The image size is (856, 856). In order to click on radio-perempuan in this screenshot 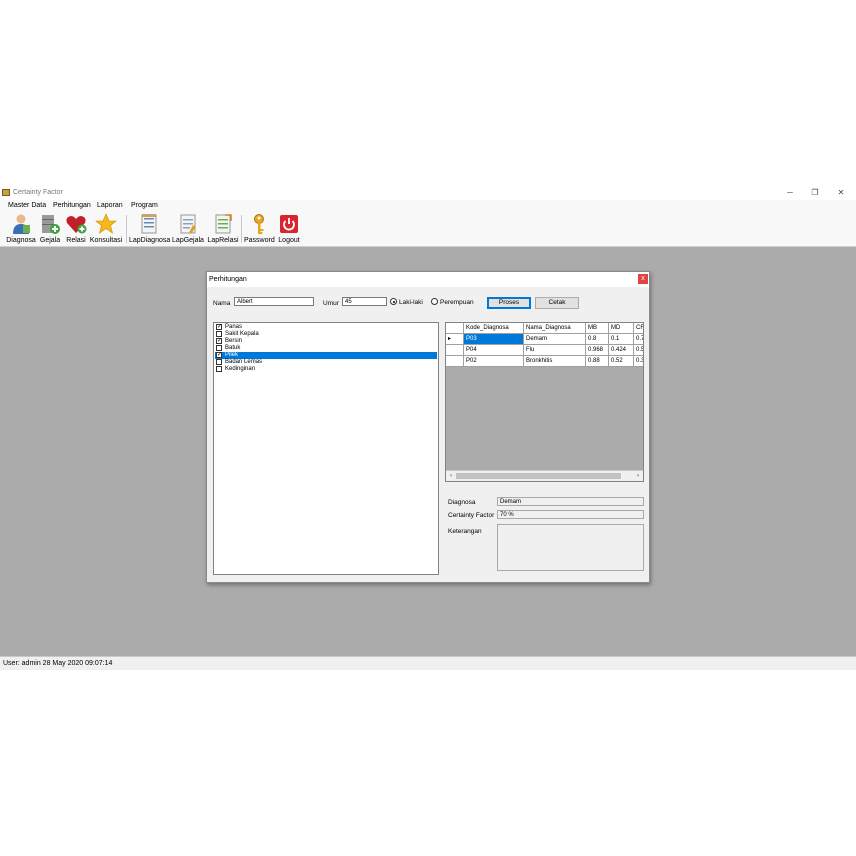, I will do `click(434, 301)`.